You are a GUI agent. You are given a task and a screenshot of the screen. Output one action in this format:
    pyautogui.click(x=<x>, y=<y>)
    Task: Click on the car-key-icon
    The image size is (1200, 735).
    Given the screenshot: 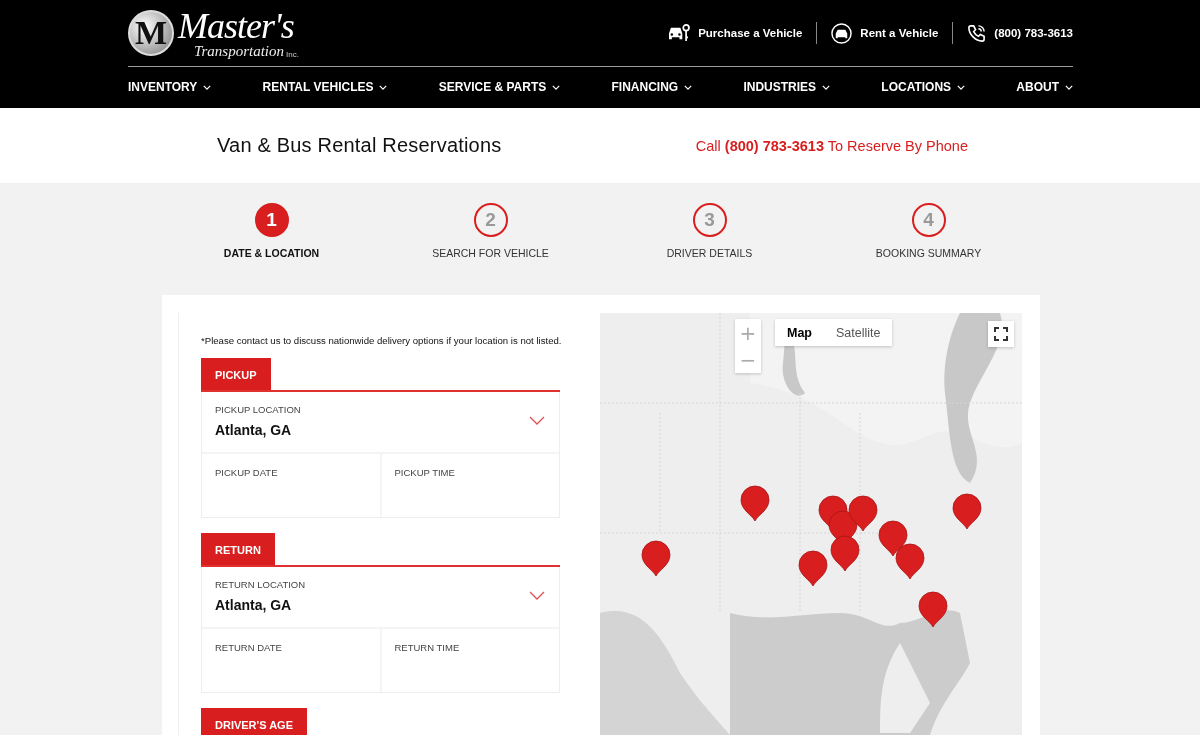 What is the action you would take?
    pyautogui.click(x=679, y=33)
    